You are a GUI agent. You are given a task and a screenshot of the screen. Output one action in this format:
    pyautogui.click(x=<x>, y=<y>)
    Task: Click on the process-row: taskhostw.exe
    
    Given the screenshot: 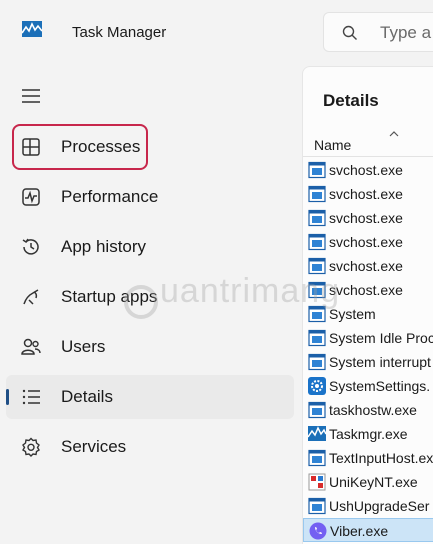 What is the action you would take?
    pyautogui.click(x=368, y=410)
    